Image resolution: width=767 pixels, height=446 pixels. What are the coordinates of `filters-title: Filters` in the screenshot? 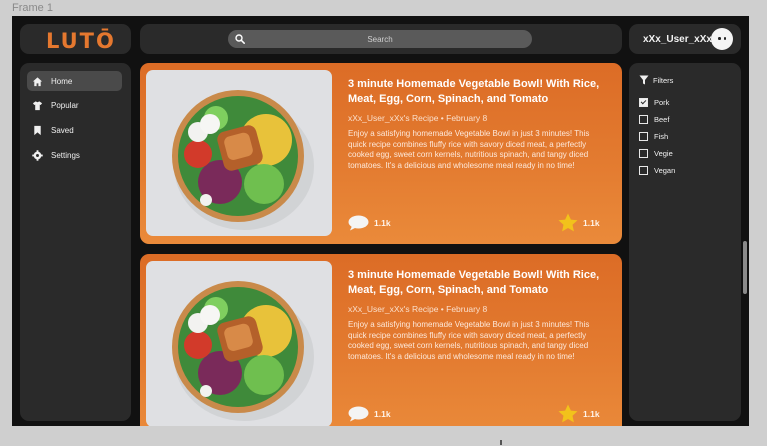 It's located at (663, 80).